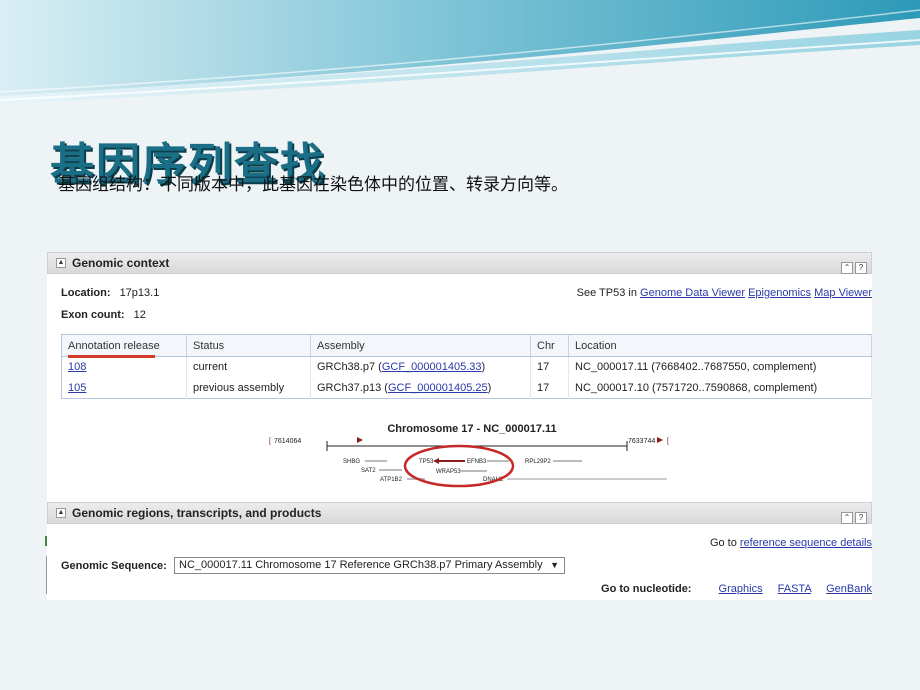 The height and width of the screenshot is (690, 920). I want to click on diagram-title: Chromosome 17 - NC_000017.11, so click(471, 429).